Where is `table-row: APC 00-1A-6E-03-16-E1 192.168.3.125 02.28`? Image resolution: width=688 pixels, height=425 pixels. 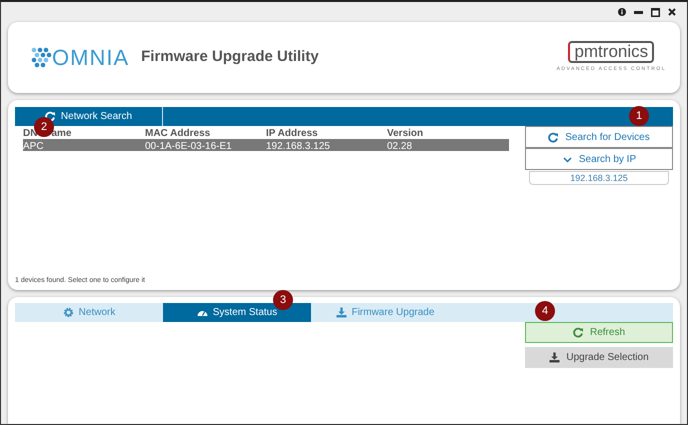 table-row: APC 00-1A-6E-03-16-E1 192.168.3.125 02.28 is located at coordinates (266, 145).